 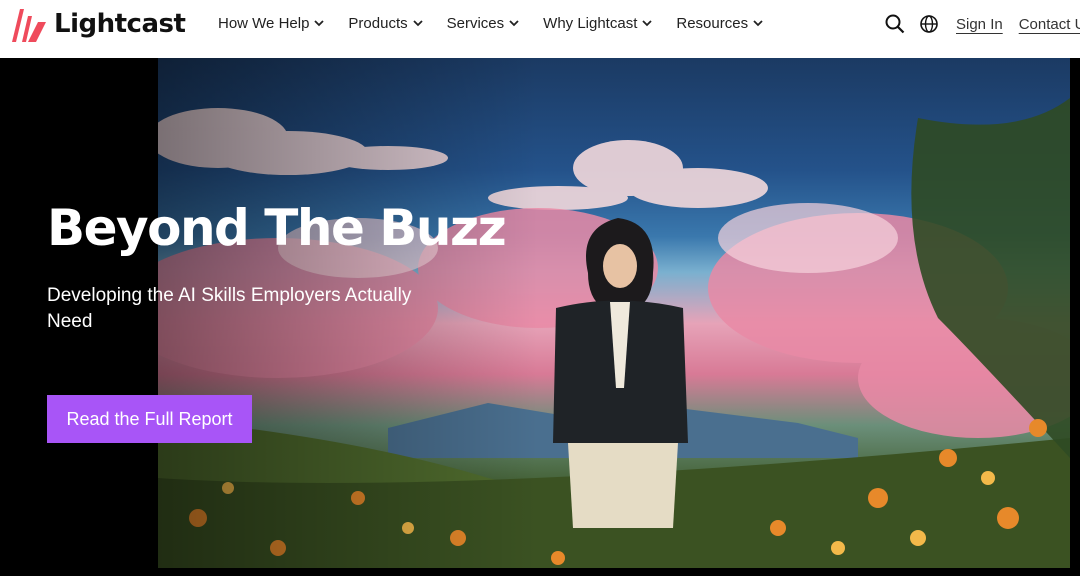 I want to click on lightcast-logo-mark-icon, so click(x=29, y=25).